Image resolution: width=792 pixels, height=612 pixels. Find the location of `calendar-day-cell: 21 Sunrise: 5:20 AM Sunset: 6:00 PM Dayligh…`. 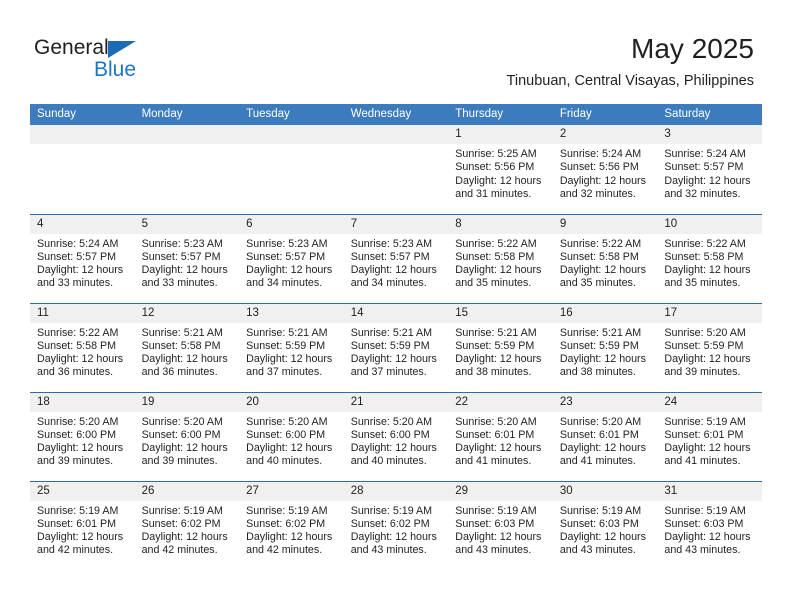

calendar-day-cell: 21 Sunrise: 5:20 AM Sunset: 6:00 PM Dayligh… is located at coordinates (396, 436).